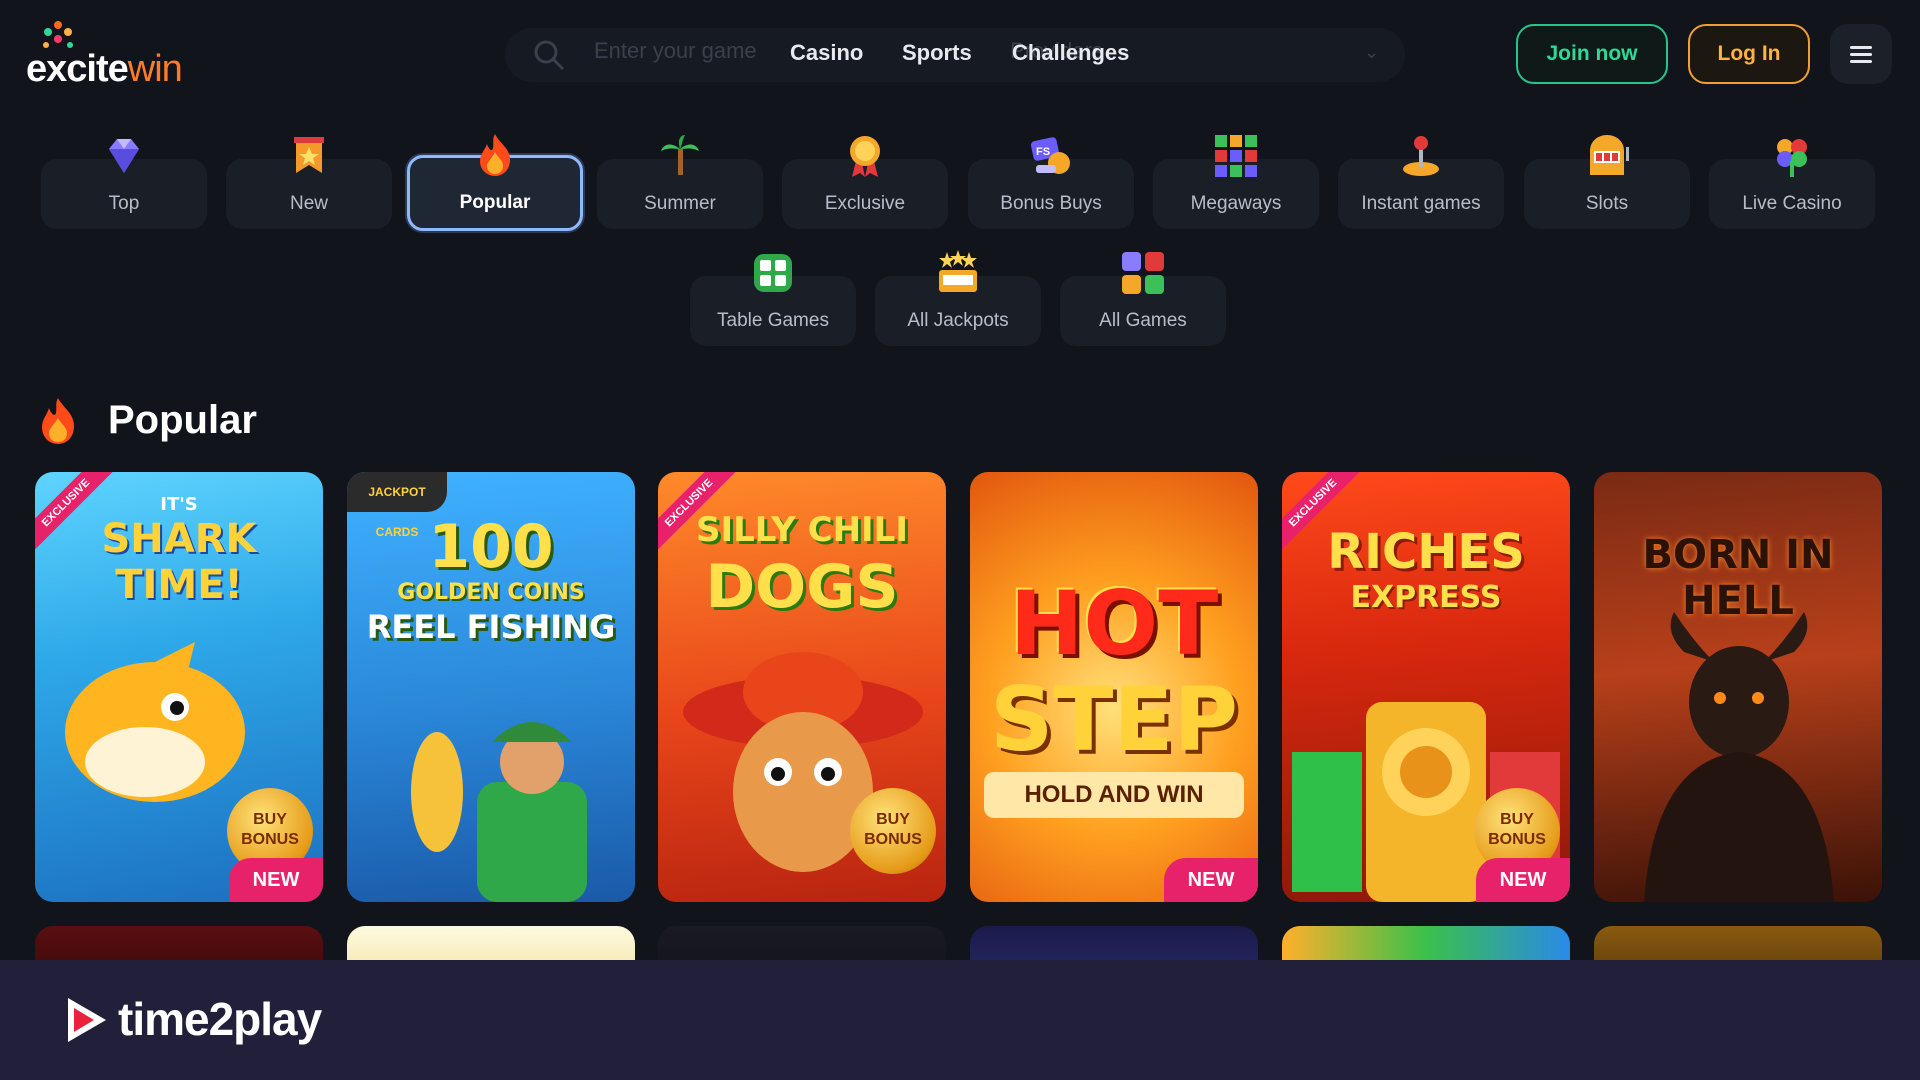 This screenshot has height=1080, width=1920. I want to click on new-badge-icon, so click(309, 155).